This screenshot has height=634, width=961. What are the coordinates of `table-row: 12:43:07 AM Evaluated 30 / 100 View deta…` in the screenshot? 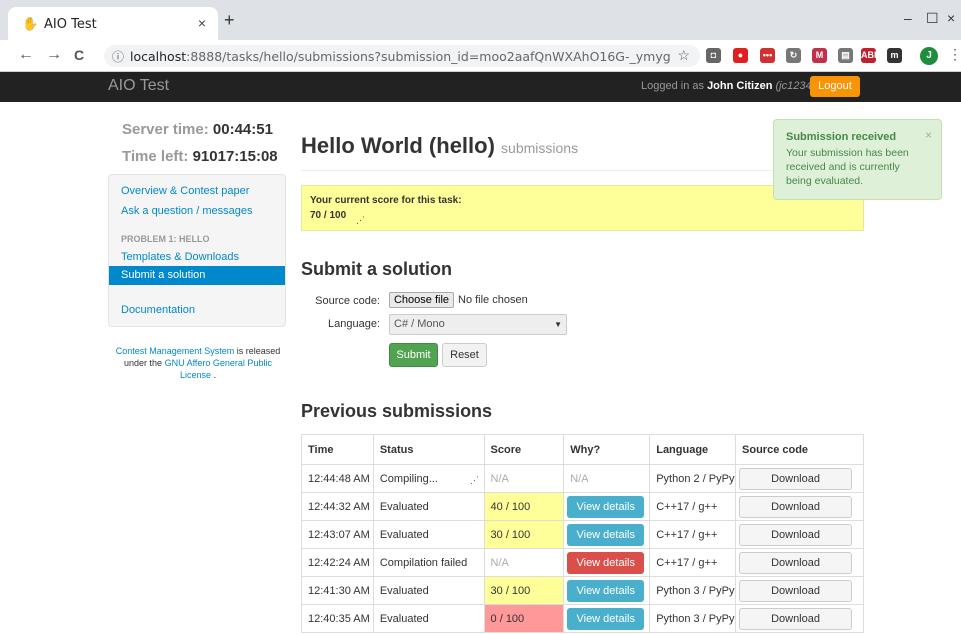 It's located at (582, 534).